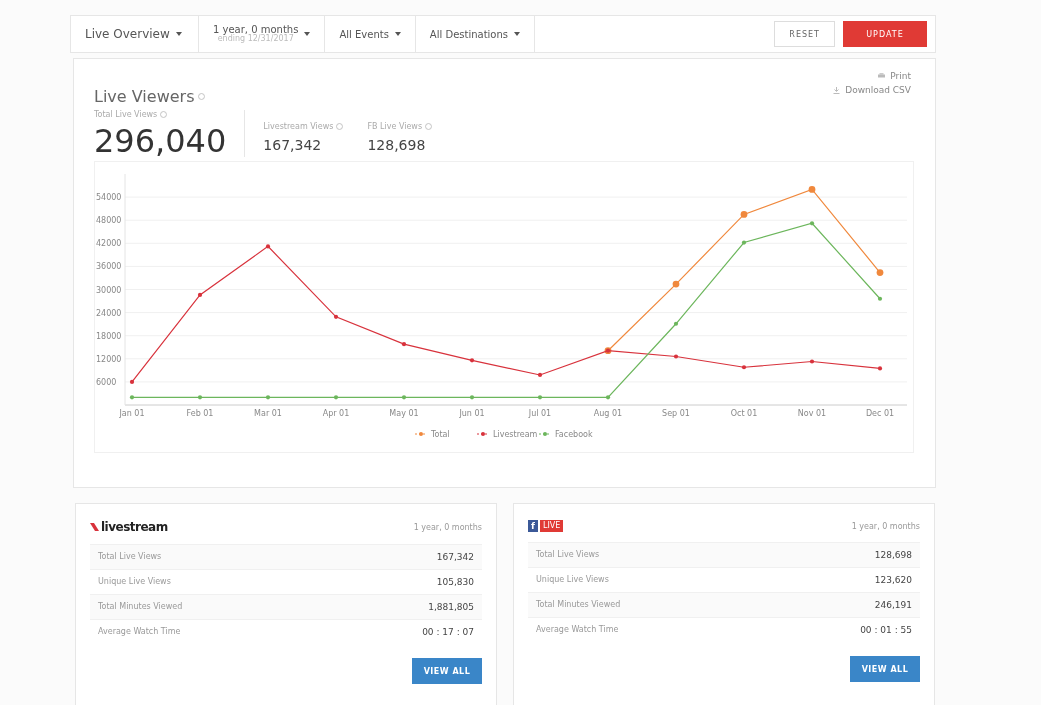 Image resolution: width=1041 pixels, height=705 pixels. What do you see at coordinates (109, 336) in the screenshot?
I see `y-tick-label: 18000` at bounding box center [109, 336].